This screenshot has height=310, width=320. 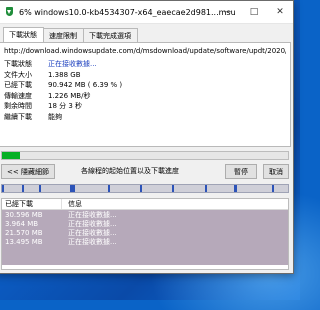 I want to click on minimize-icon: —, so click(x=228, y=12).